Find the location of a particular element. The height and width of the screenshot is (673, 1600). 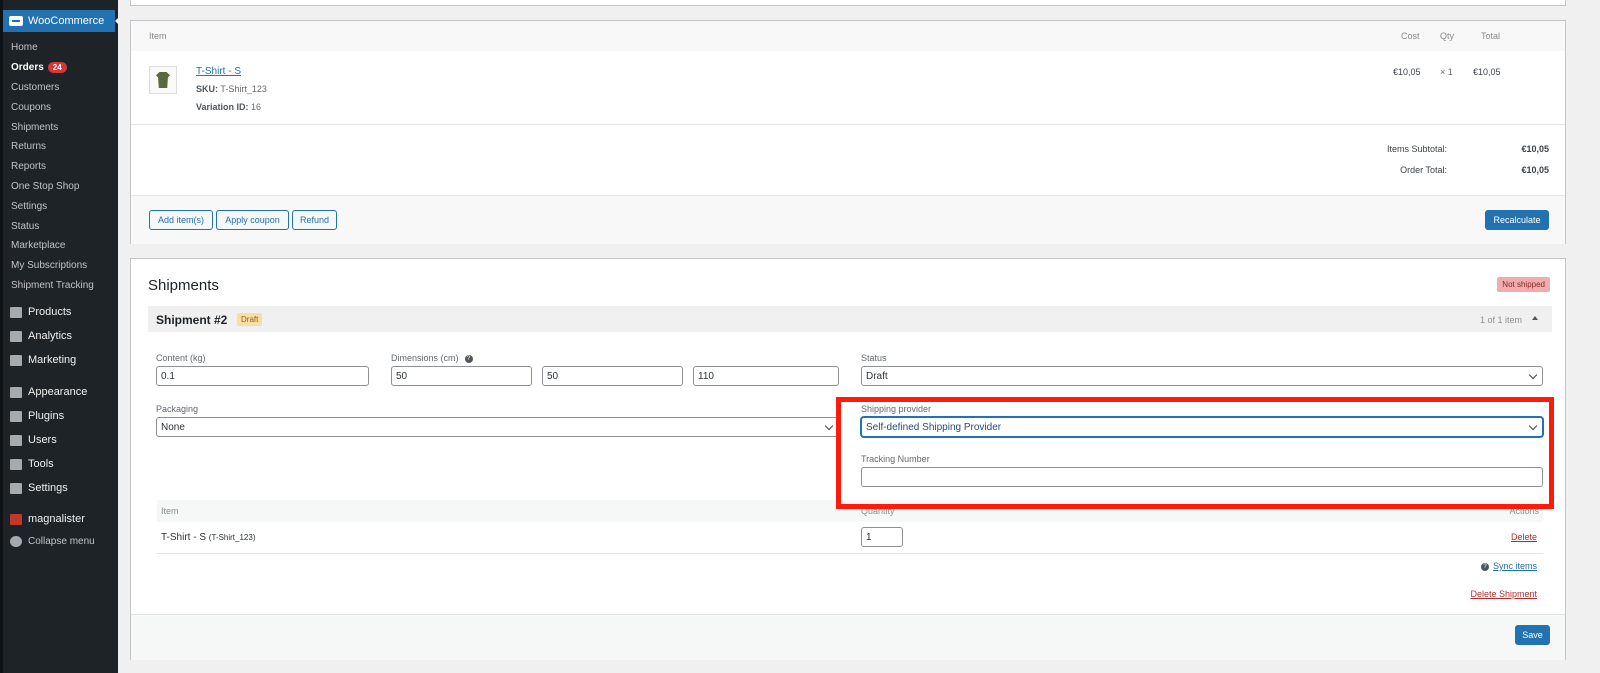

col-cost: Cost is located at coordinates (1410, 36).